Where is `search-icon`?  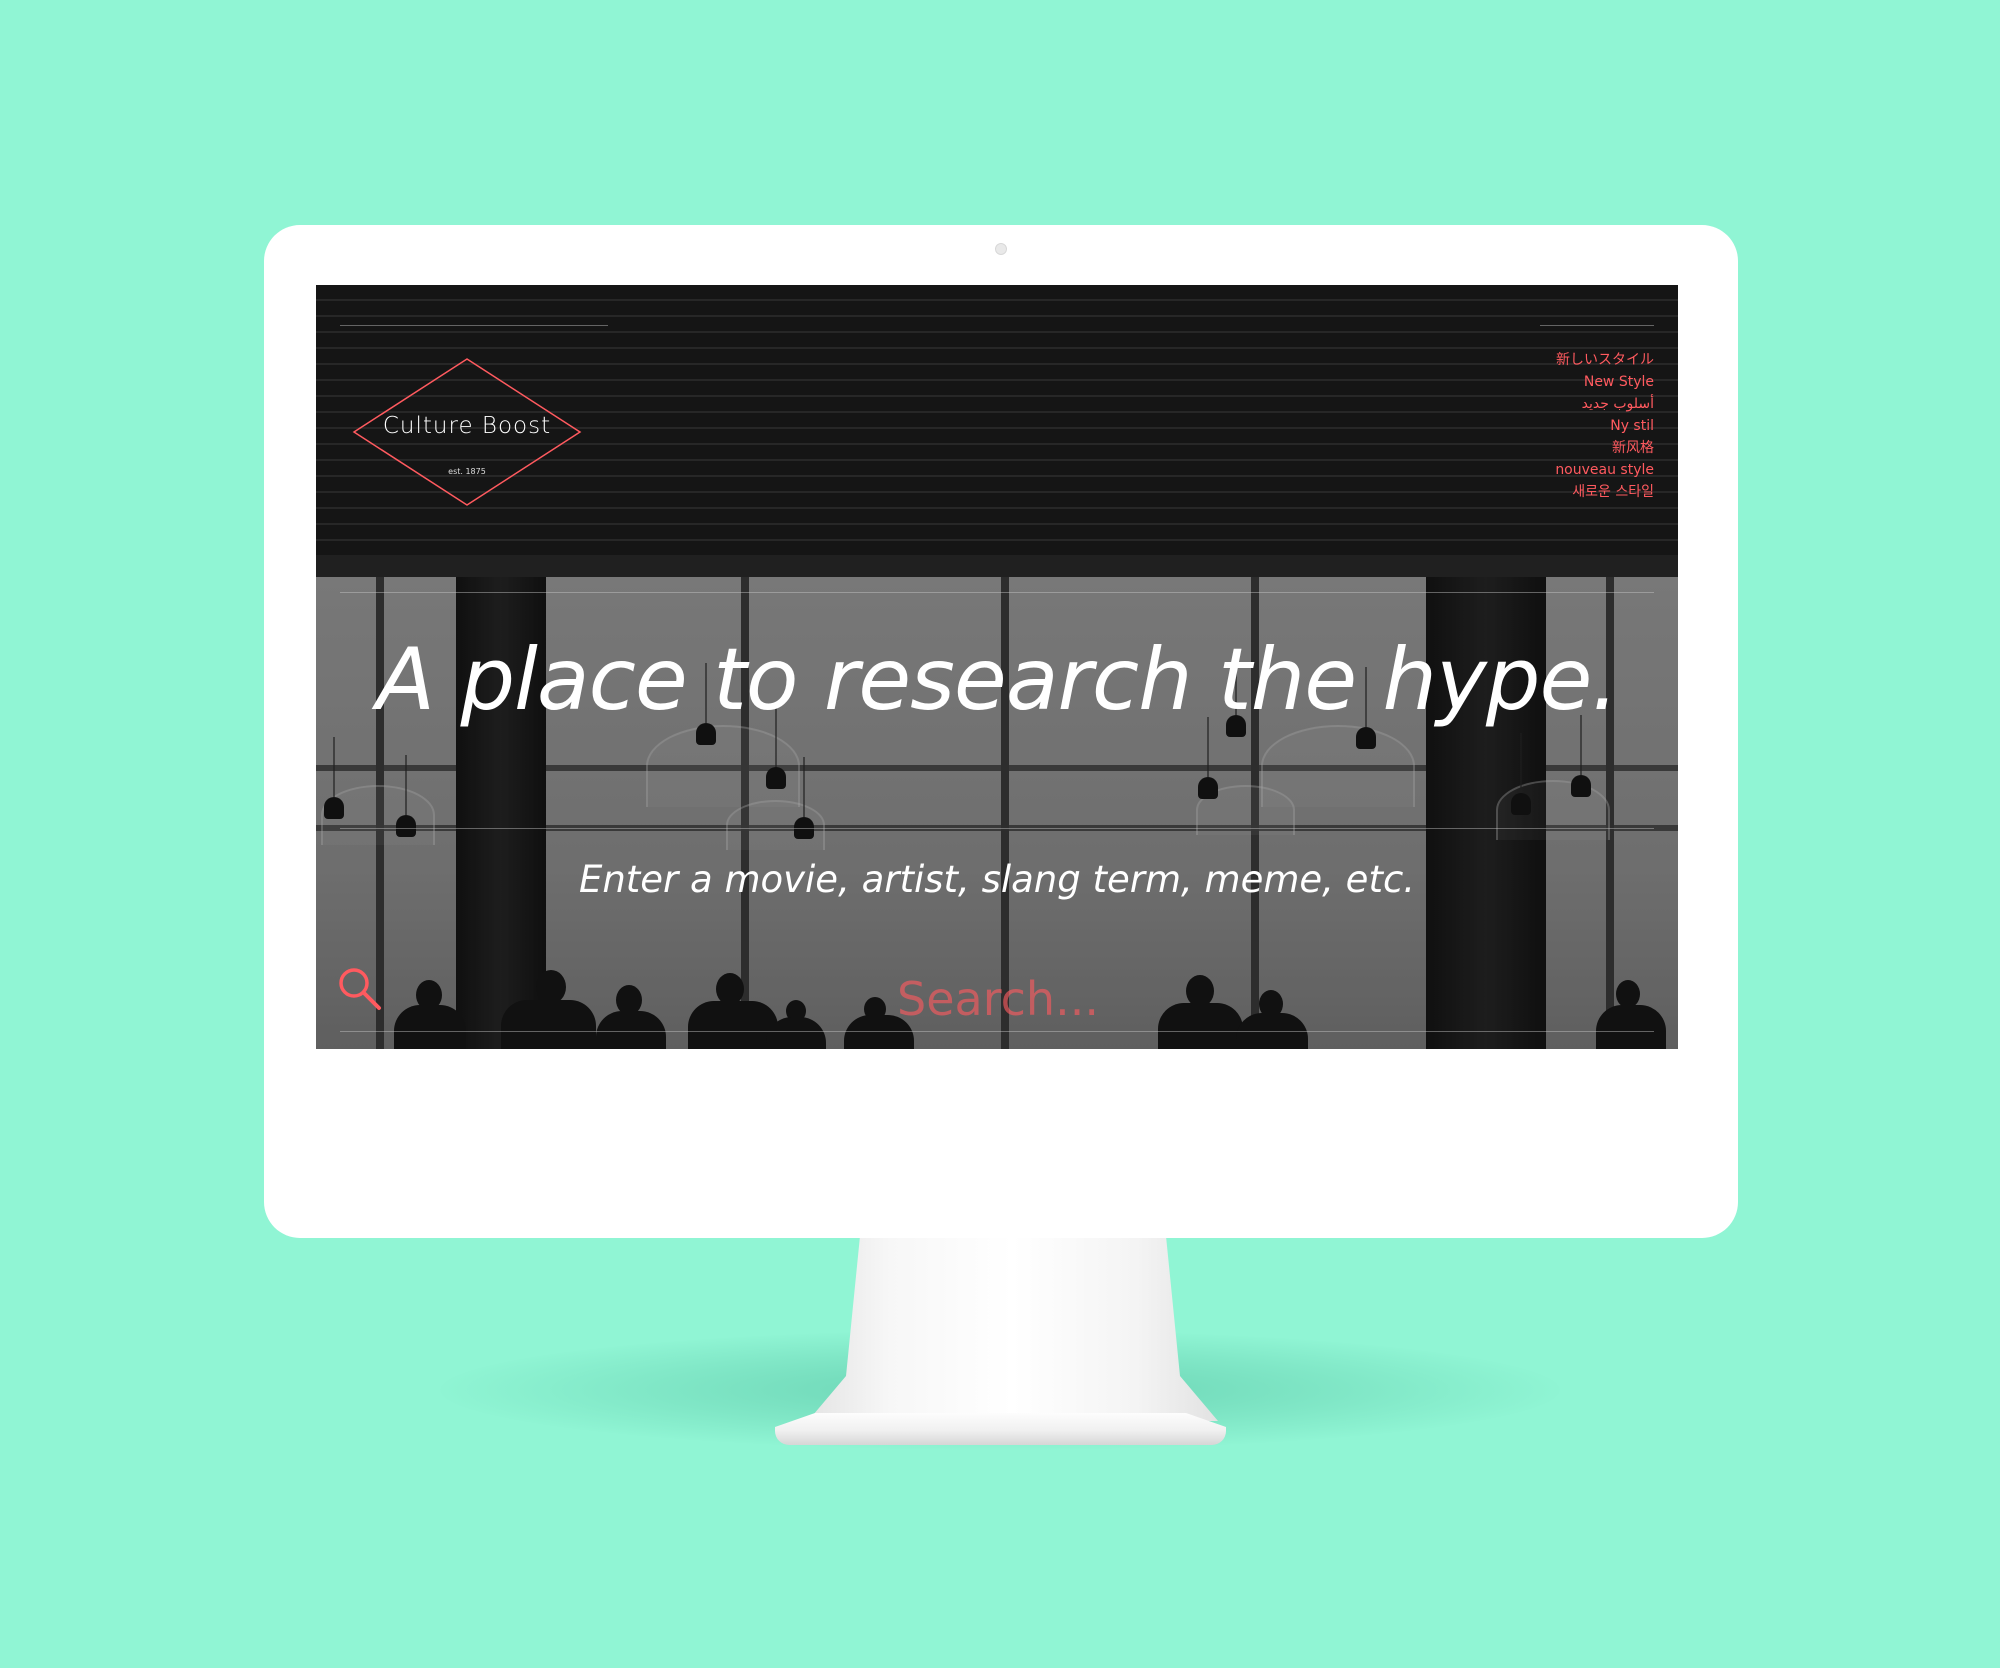 search-icon is located at coordinates (360, 989).